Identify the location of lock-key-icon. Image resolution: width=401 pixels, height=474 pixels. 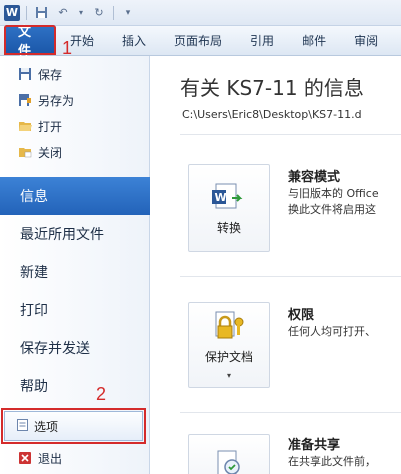
(229, 326).